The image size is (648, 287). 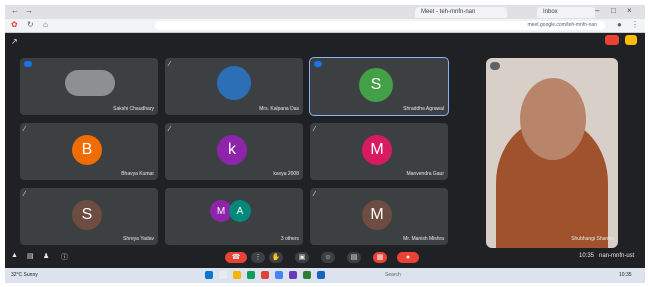 What do you see at coordinates (635, 24) in the screenshot?
I see `browser-menu-icon: ⋮` at bounding box center [635, 24].